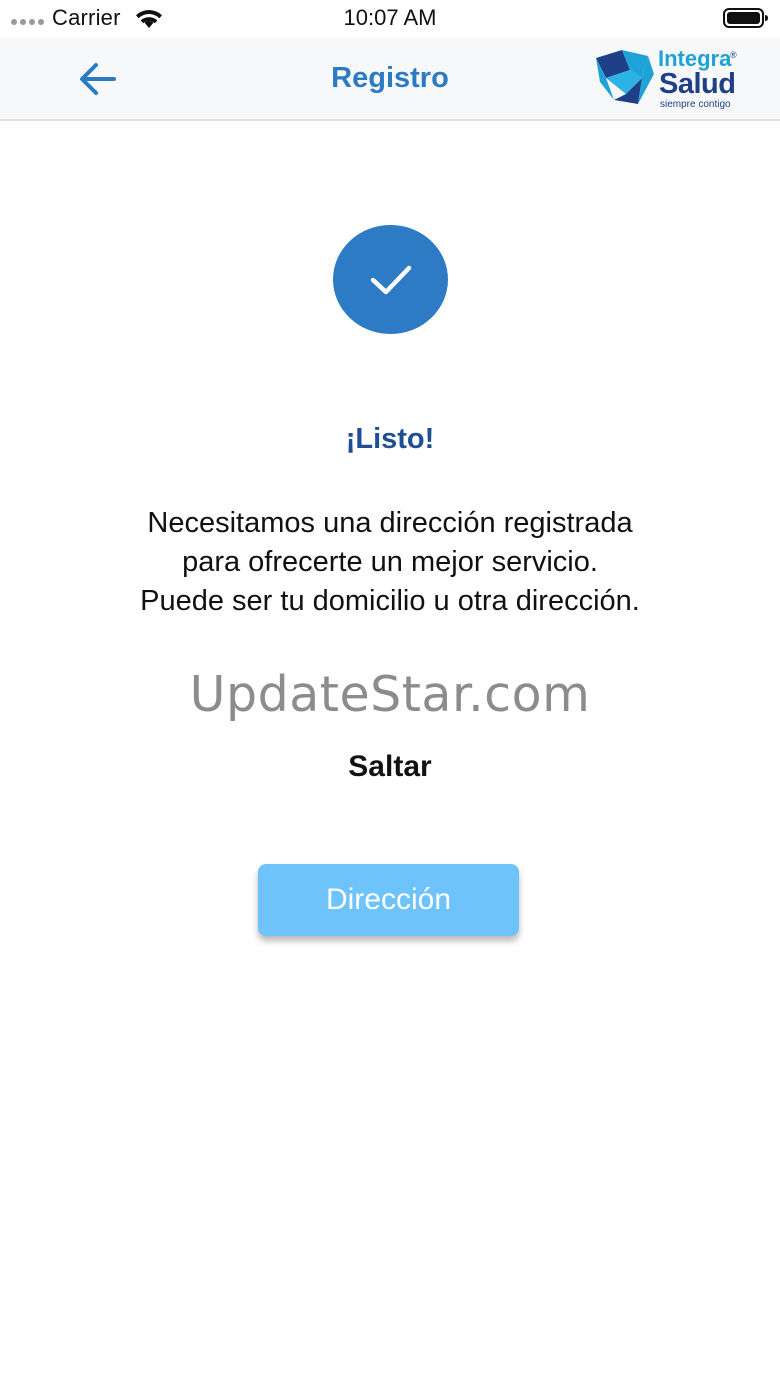  What do you see at coordinates (733, 55) in the screenshot?
I see `logo-registered-mark: ®` at bounding box center [733, 55].